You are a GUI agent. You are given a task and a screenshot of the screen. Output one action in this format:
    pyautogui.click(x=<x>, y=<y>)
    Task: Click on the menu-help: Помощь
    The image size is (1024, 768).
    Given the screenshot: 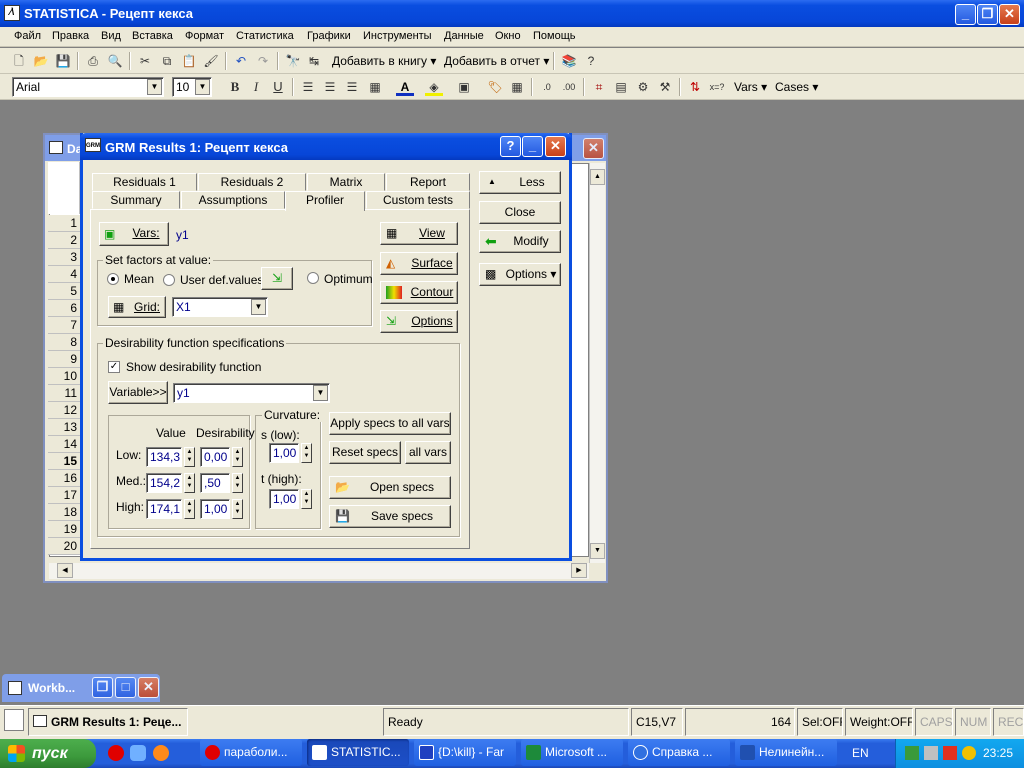 What is the action you would take?
    pyautogui.click(x=554, y=34)
    